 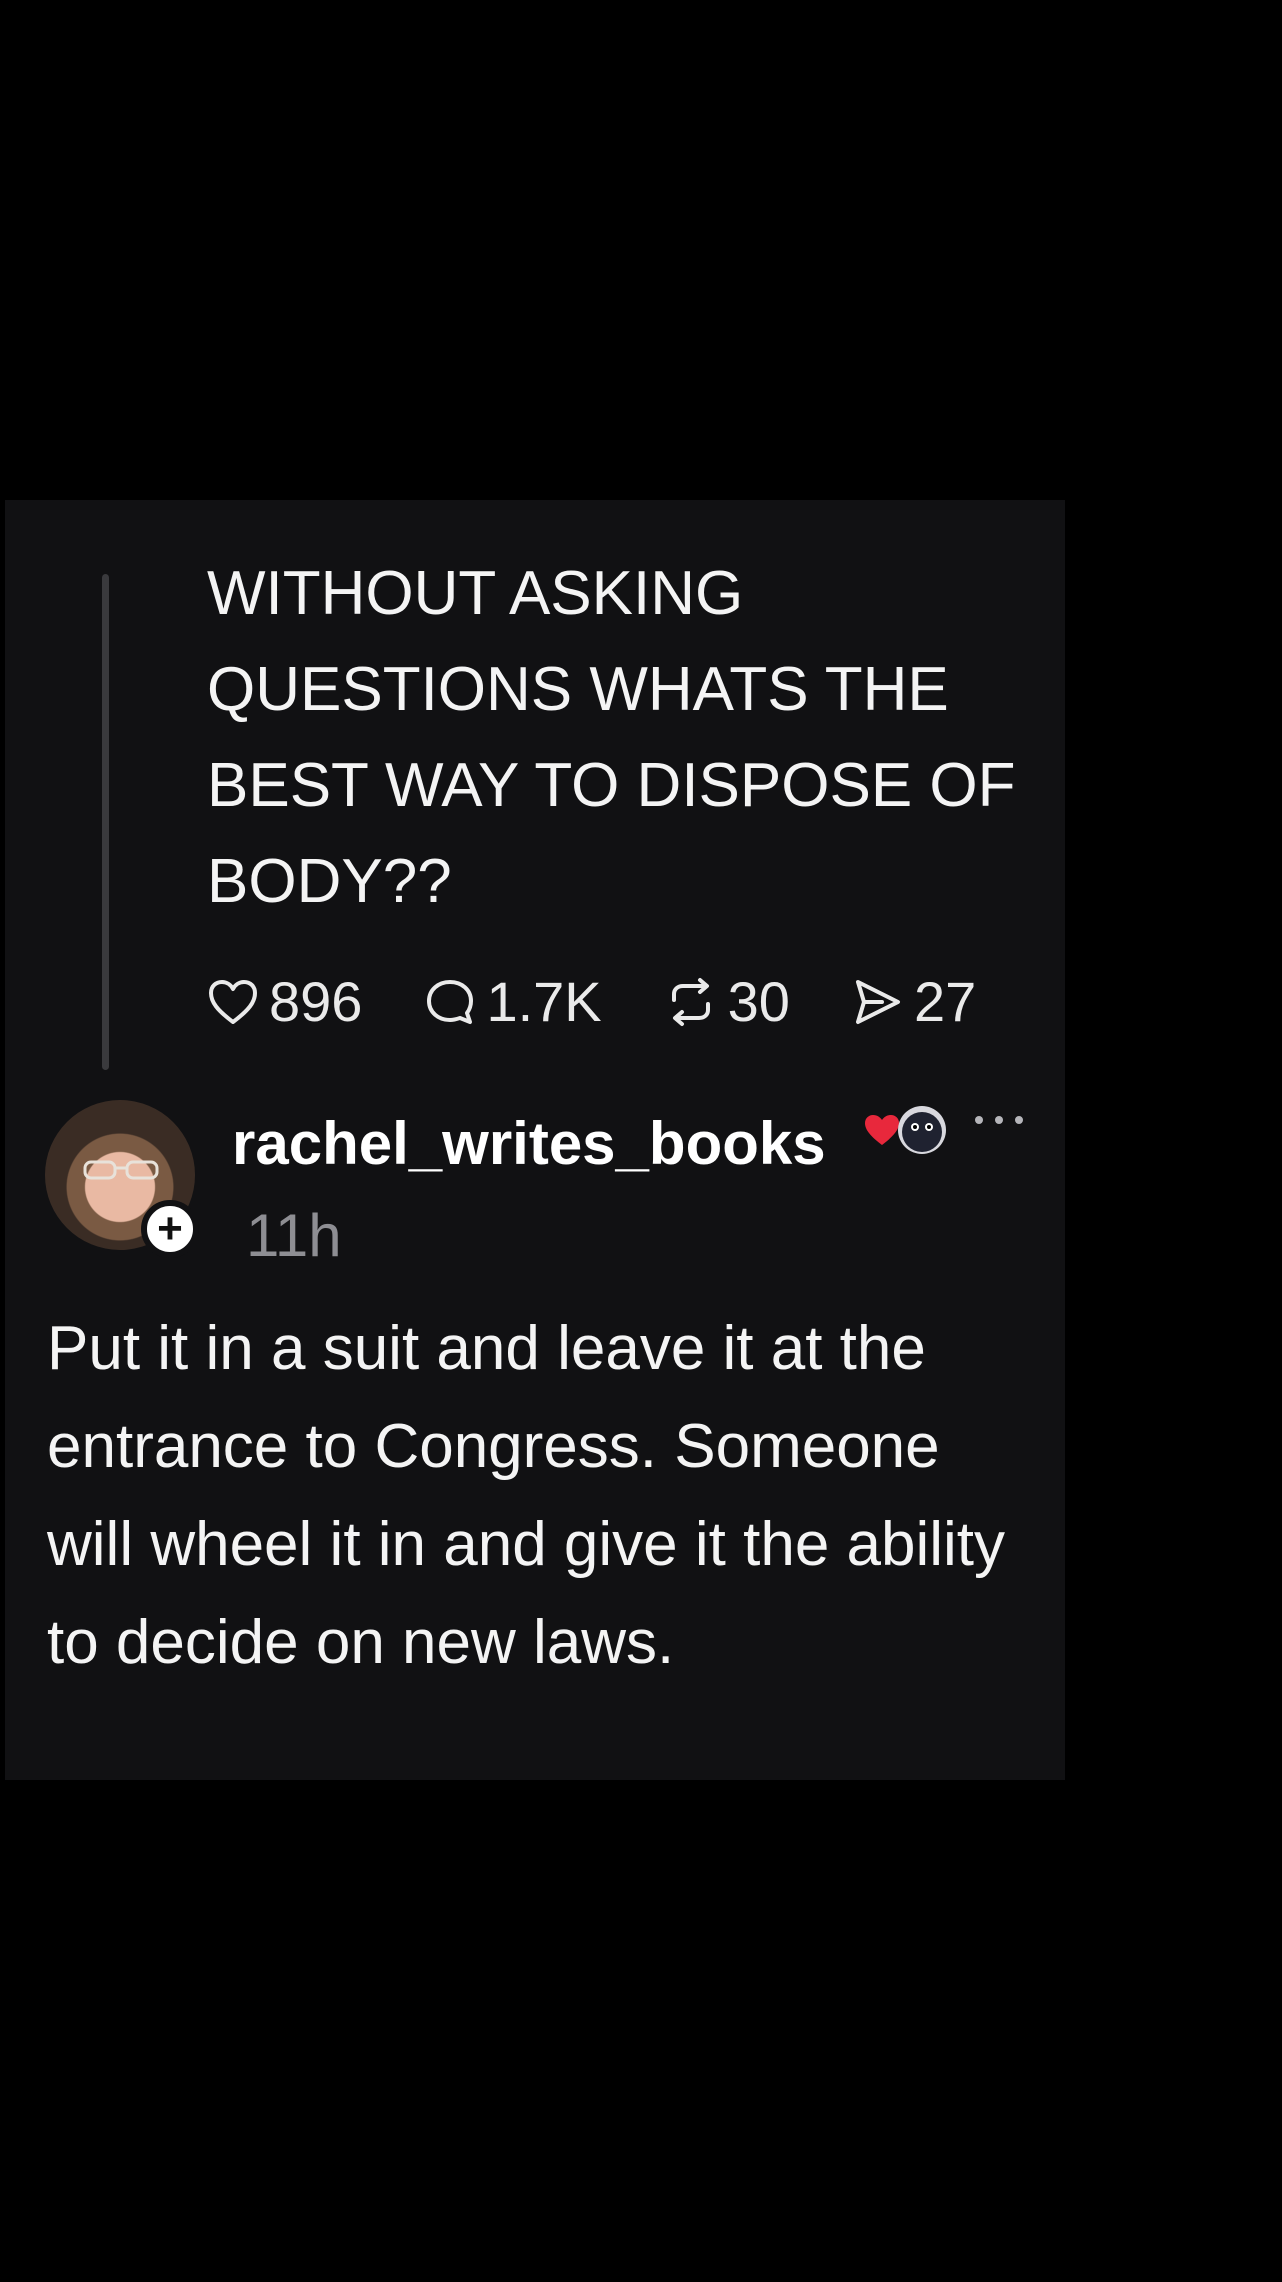 What do you see at coordinates (758, 1001) in the screenshot?
I see `repost-count: 30` at bounding box center [758, 1001].